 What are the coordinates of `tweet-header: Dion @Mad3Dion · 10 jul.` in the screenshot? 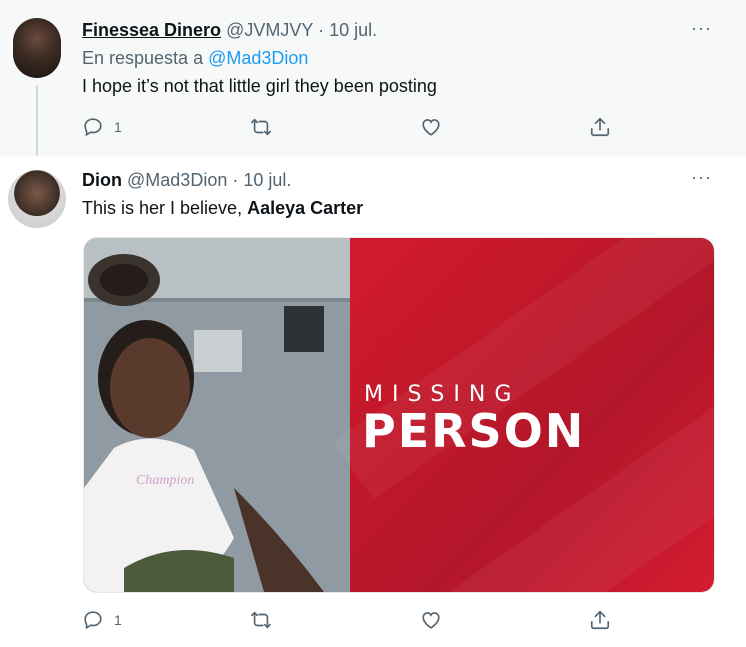 It's located at (186, 180).